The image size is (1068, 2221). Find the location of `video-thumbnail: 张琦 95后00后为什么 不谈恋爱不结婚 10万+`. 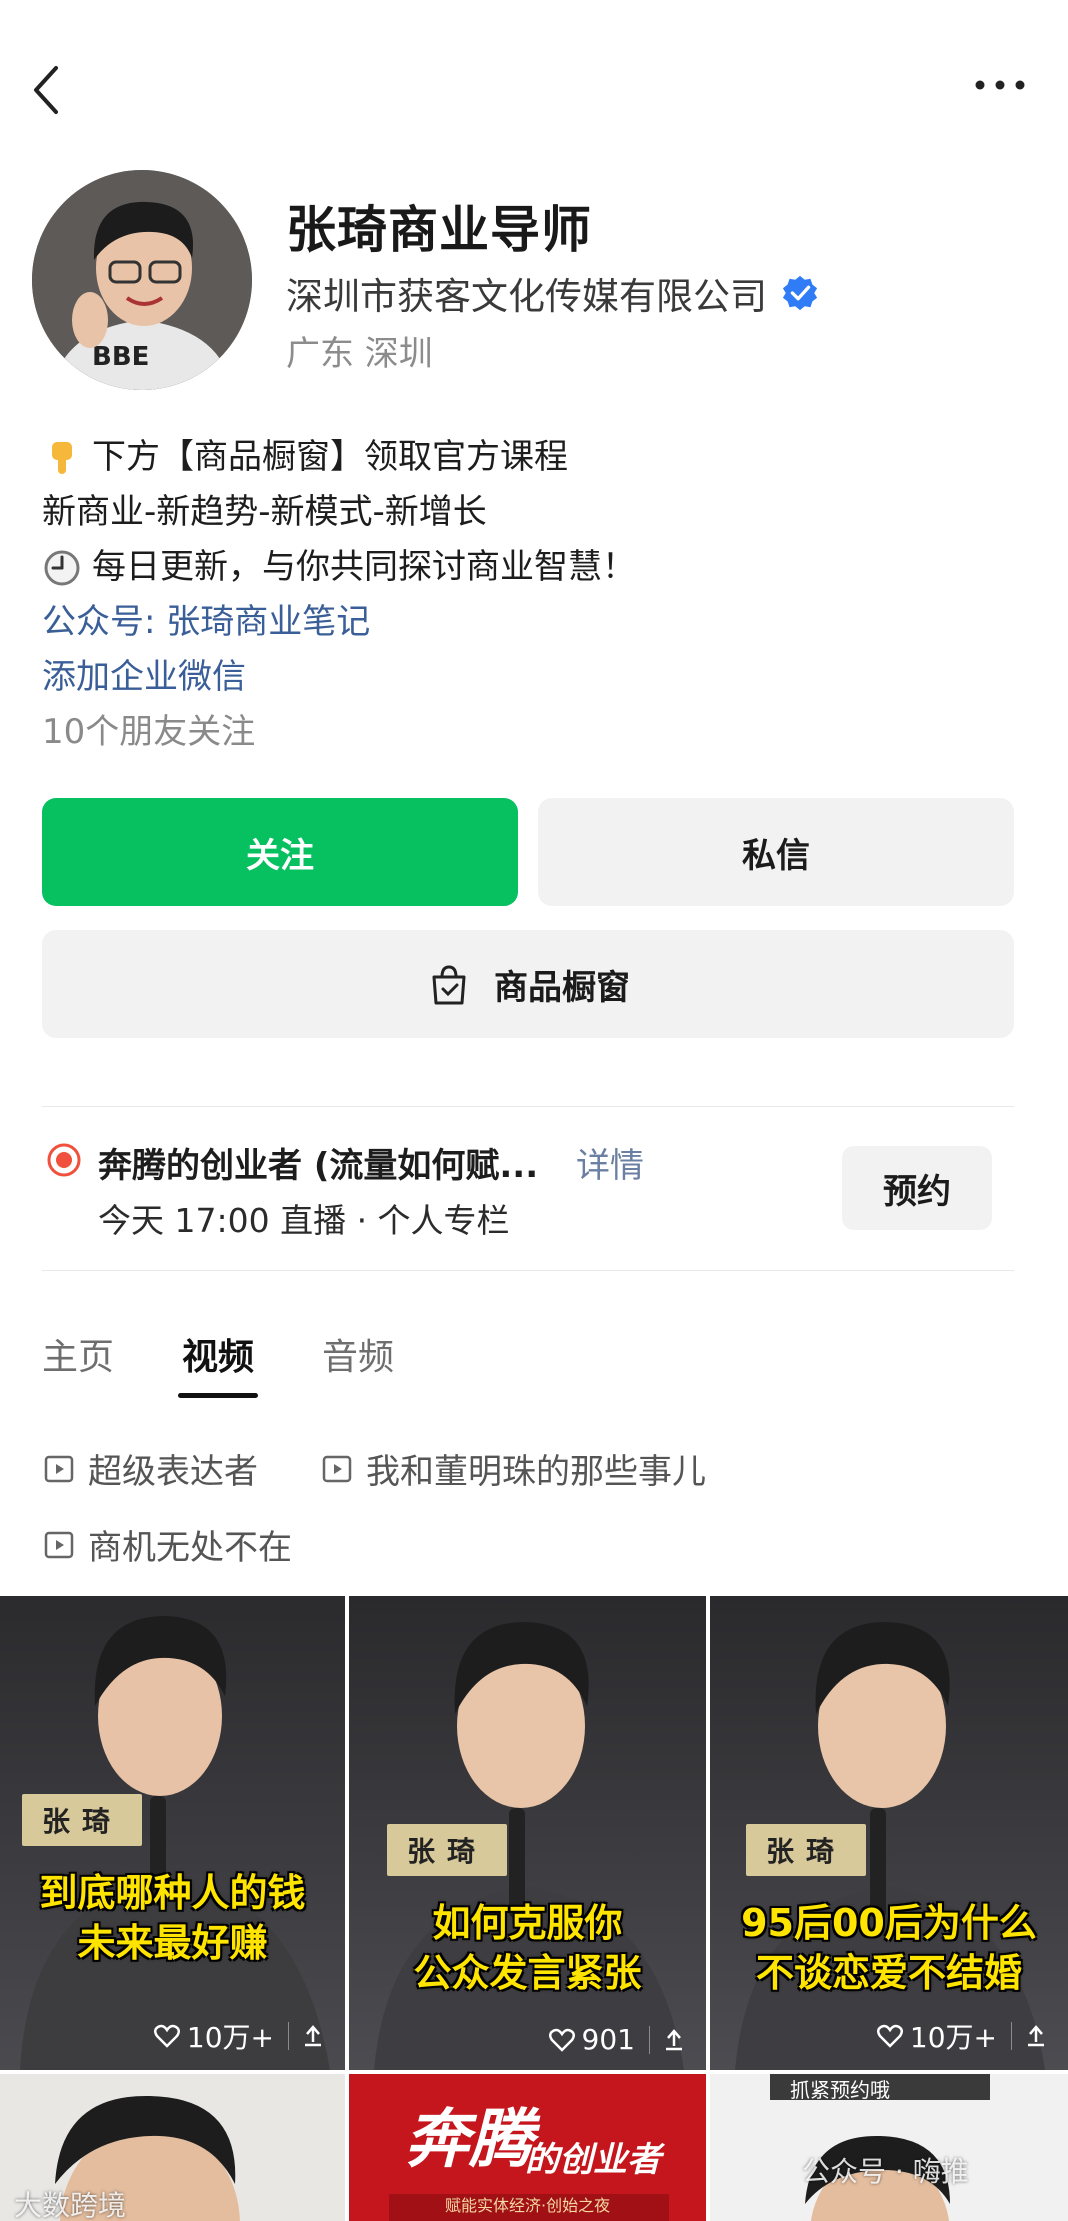

video-thumbnail: 张琦 95后00后为什么 不谈恋爱不结婚 10万+ is located at coordinates (889, 1833).